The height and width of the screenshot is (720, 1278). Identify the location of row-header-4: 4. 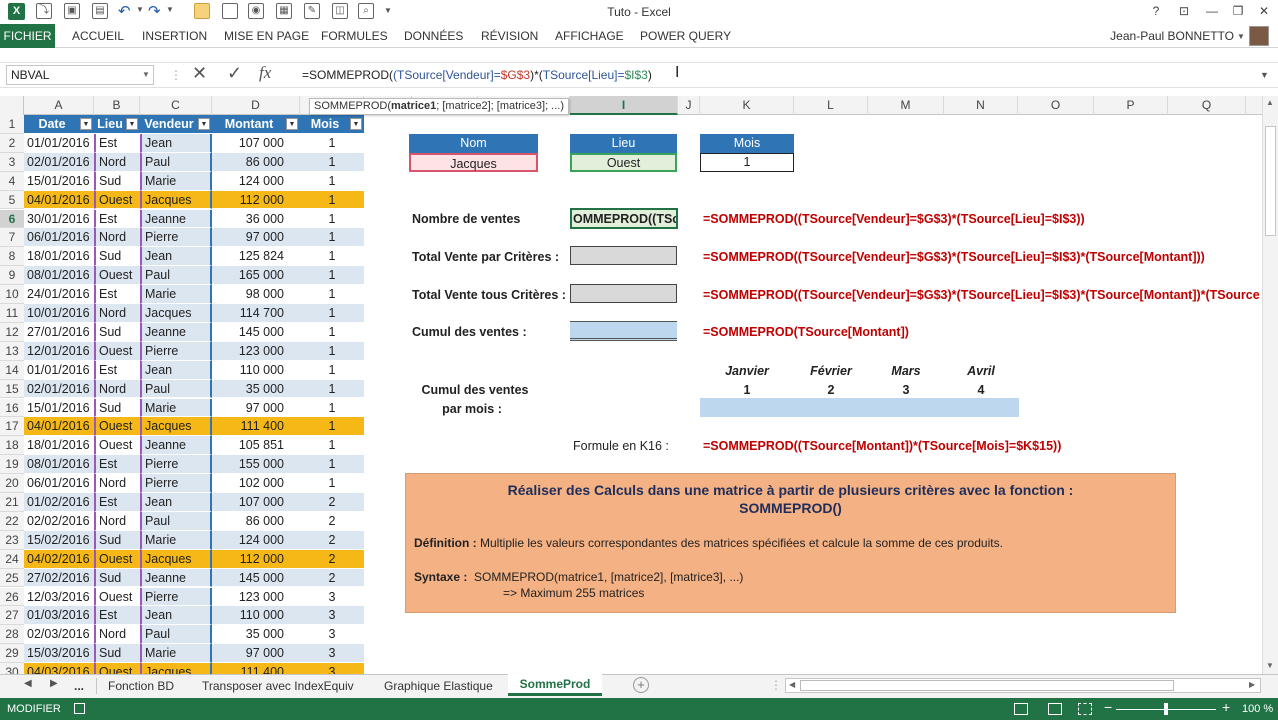
(12, 181).